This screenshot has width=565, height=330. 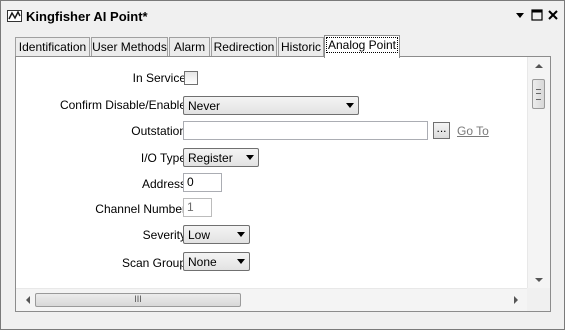 What do you see at coordinates (271, 105) in the screenshot?
I see `confirm-disable-enable-select: Never` at bounding box center [271, 105].